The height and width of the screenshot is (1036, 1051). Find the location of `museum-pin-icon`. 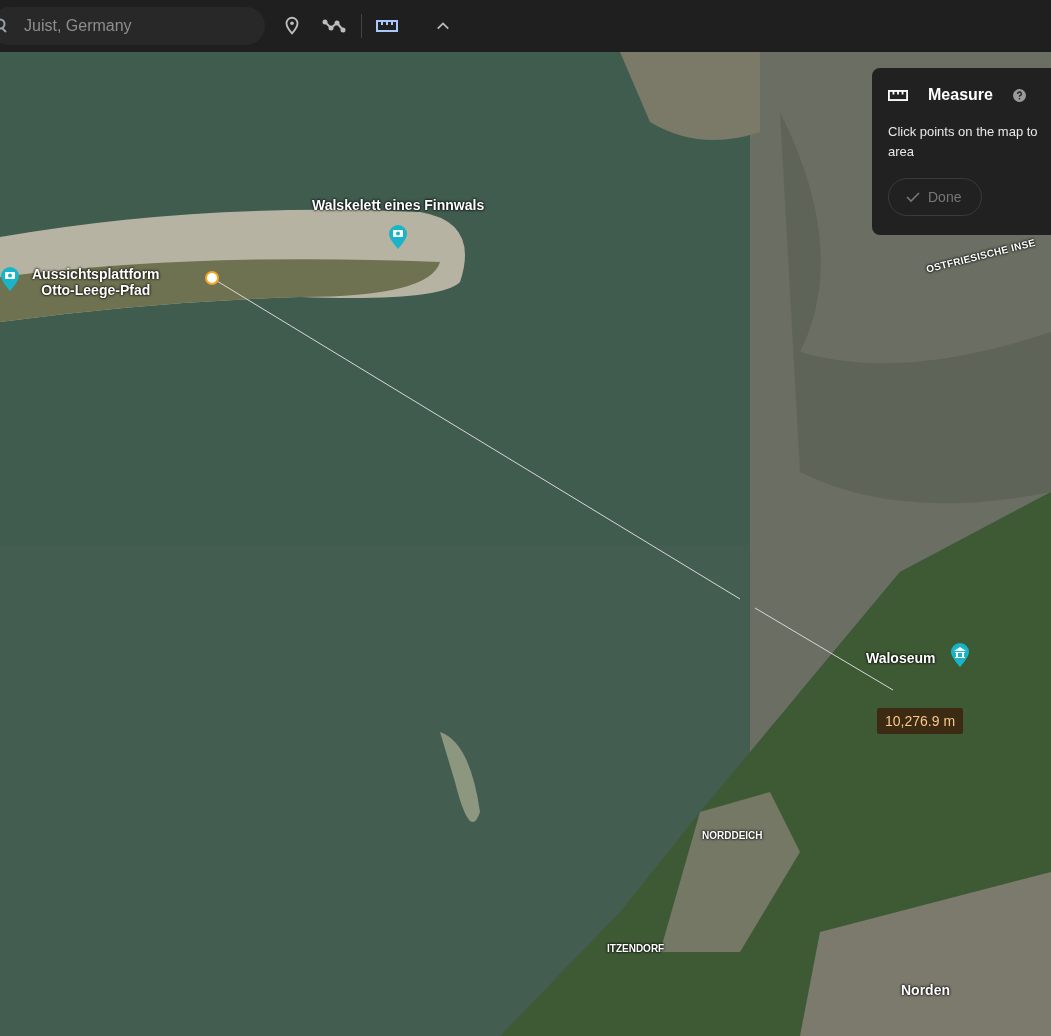

museum-pin-icon is located at coordinates (960, 655).